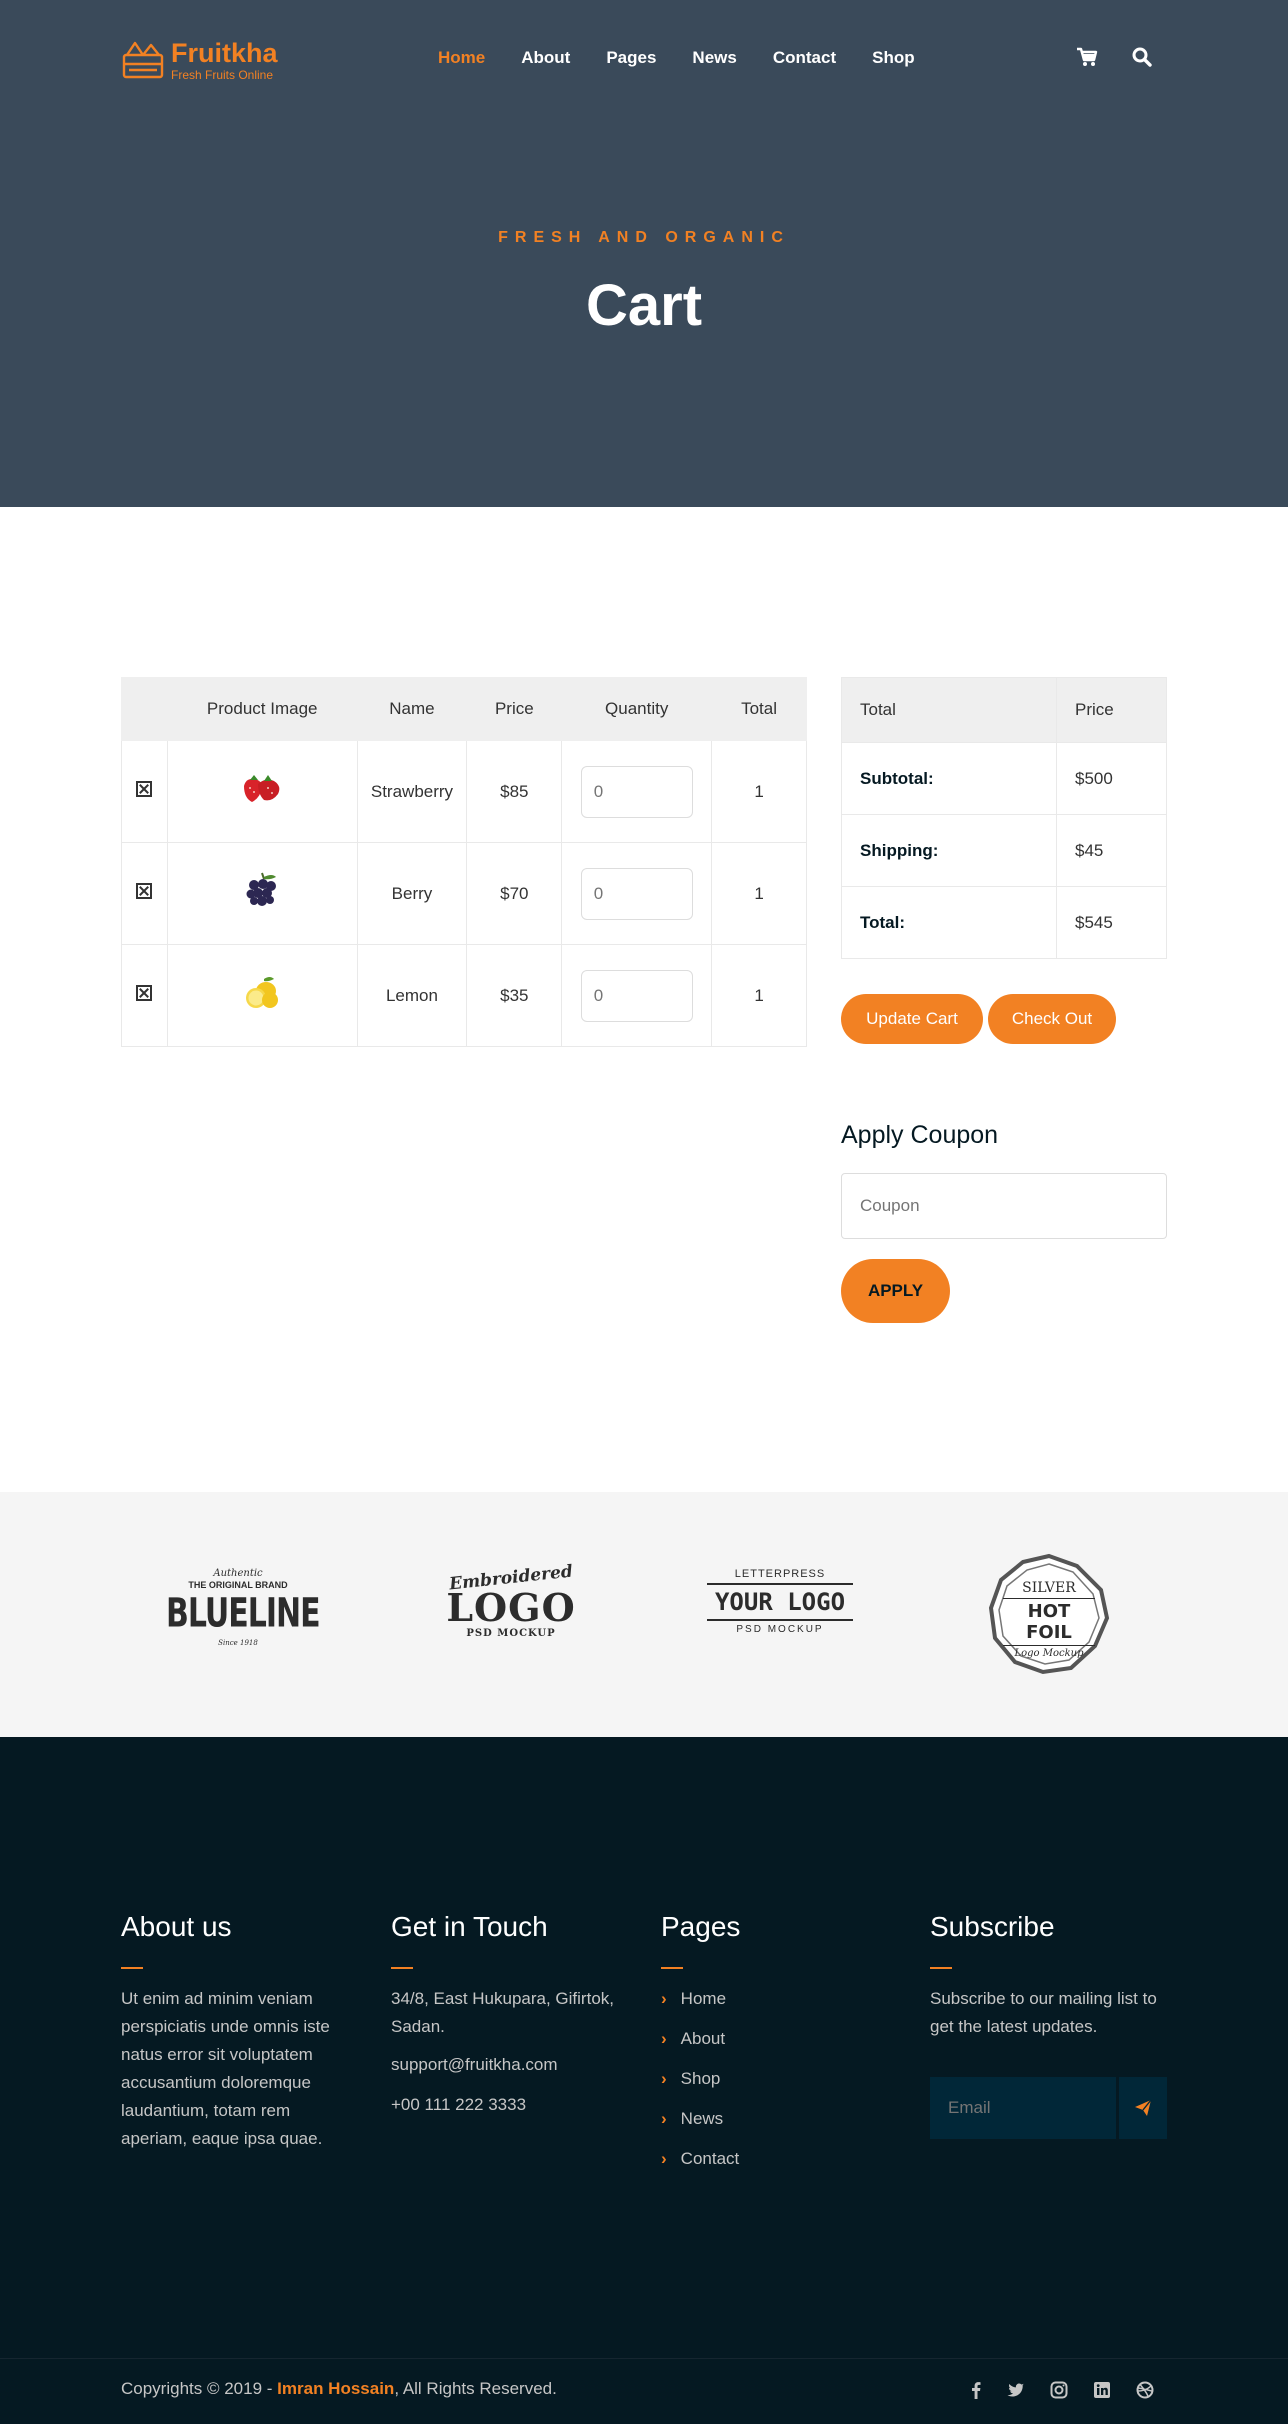 The width and height of the screenshot is (1288, 2424). What do you see at coordinates (1111, 710) in the screenshot?
I see `totals-header-price: Price` at bounding box center [1111, 710].